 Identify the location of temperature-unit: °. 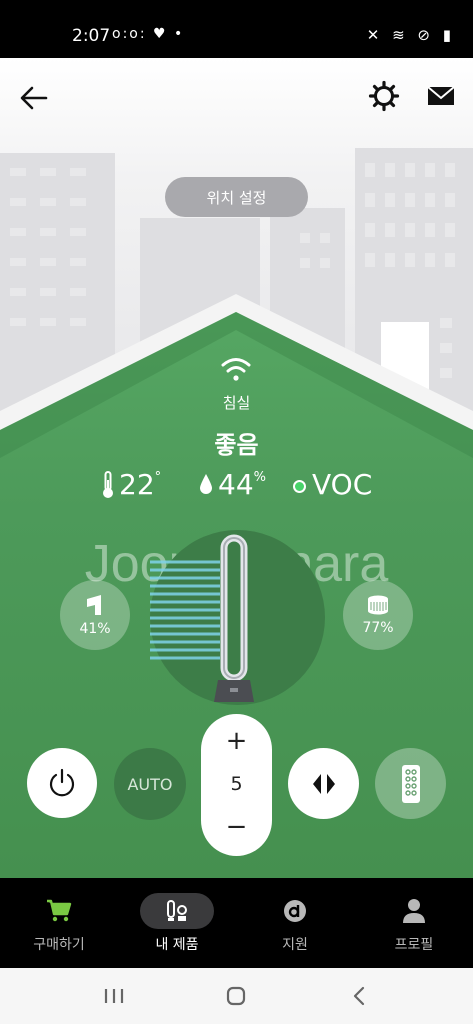
(158, 477).